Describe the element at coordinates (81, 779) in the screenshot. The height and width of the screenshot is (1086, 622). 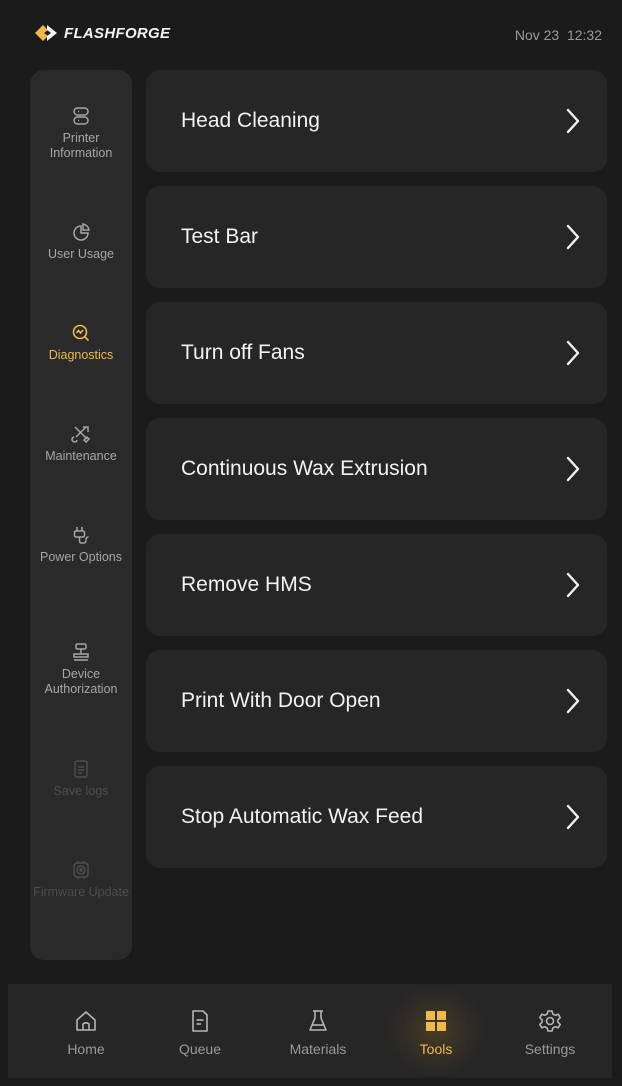
I see `sidebar-item-save-logs: Save logs` at that location.